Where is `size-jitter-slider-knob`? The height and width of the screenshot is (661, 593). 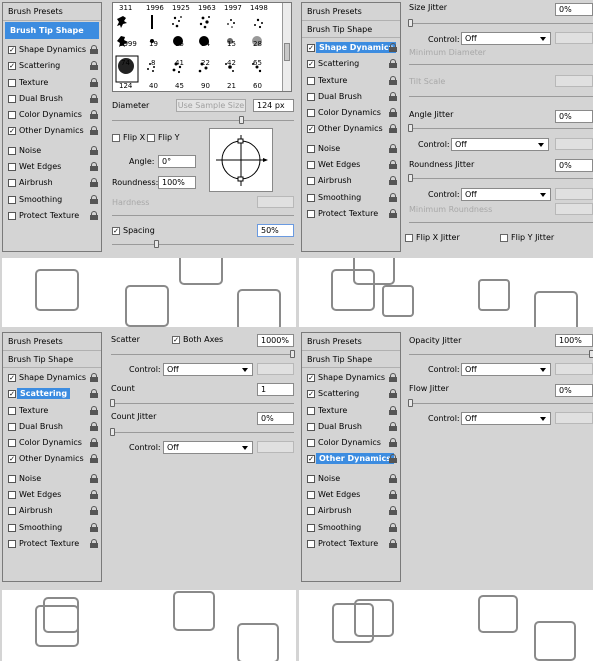
size-jitter-slider-knob is located at coordinates (410, 23).